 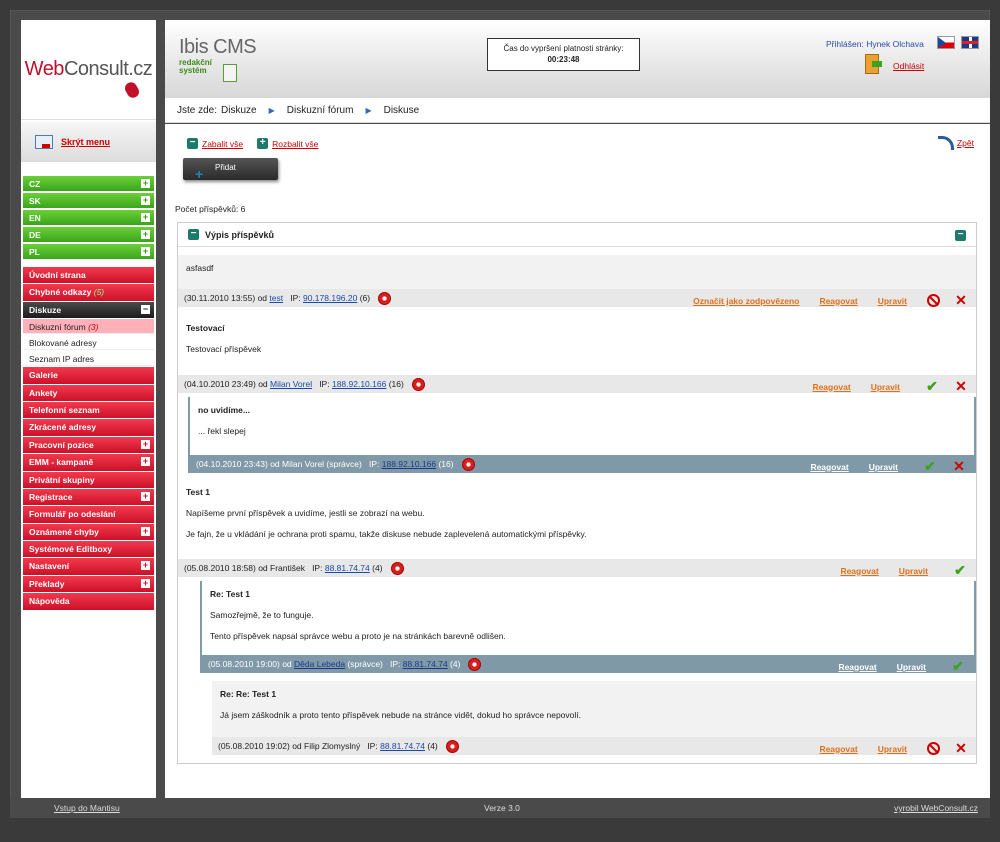 I want to click on webconsult-logo: WebConsult.cz, so click(x=88, y=70).